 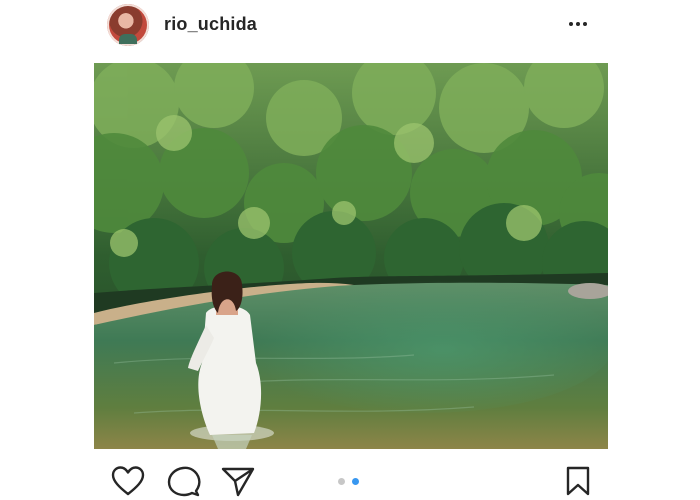 What do you see at coordinates (348, 481) in the screenshot?
I see `carousel-indicator` at bounding box center [348, 481].